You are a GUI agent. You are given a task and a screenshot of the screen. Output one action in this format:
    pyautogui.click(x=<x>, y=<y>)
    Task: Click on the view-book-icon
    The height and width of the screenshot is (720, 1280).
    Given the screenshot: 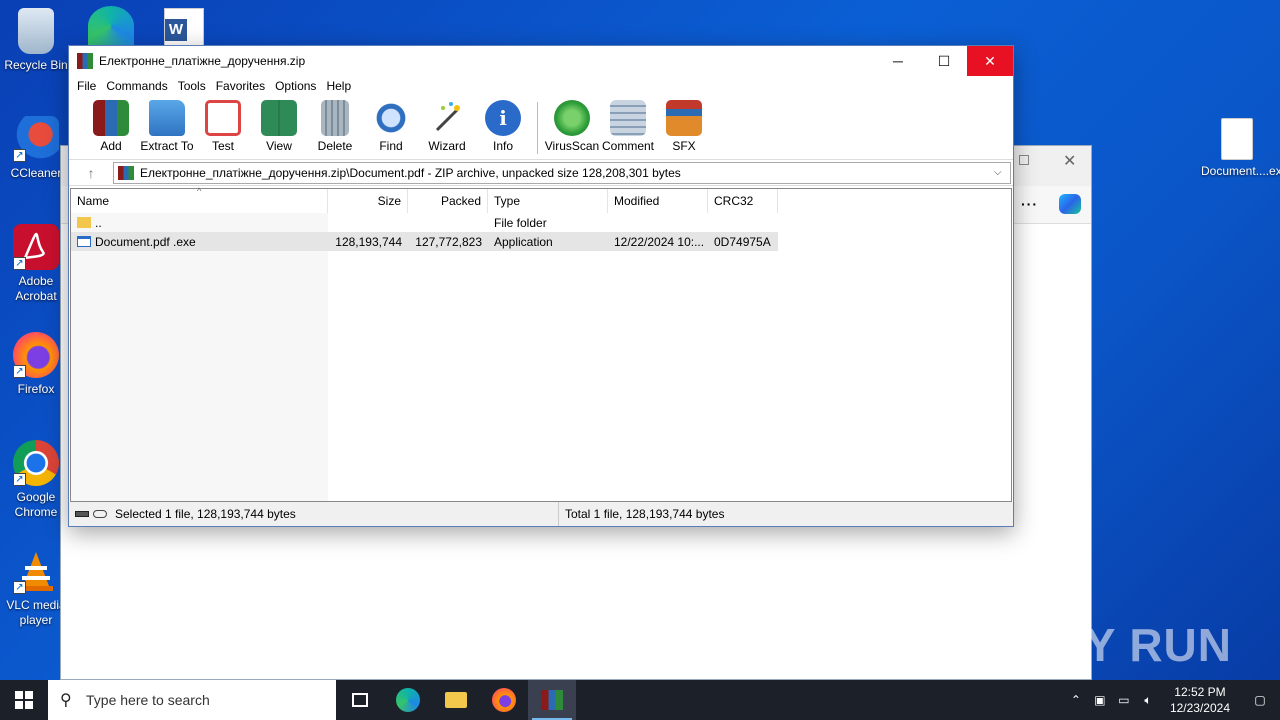 What is the action you would take?
    pyautogui.click(x=279, y=118)
    